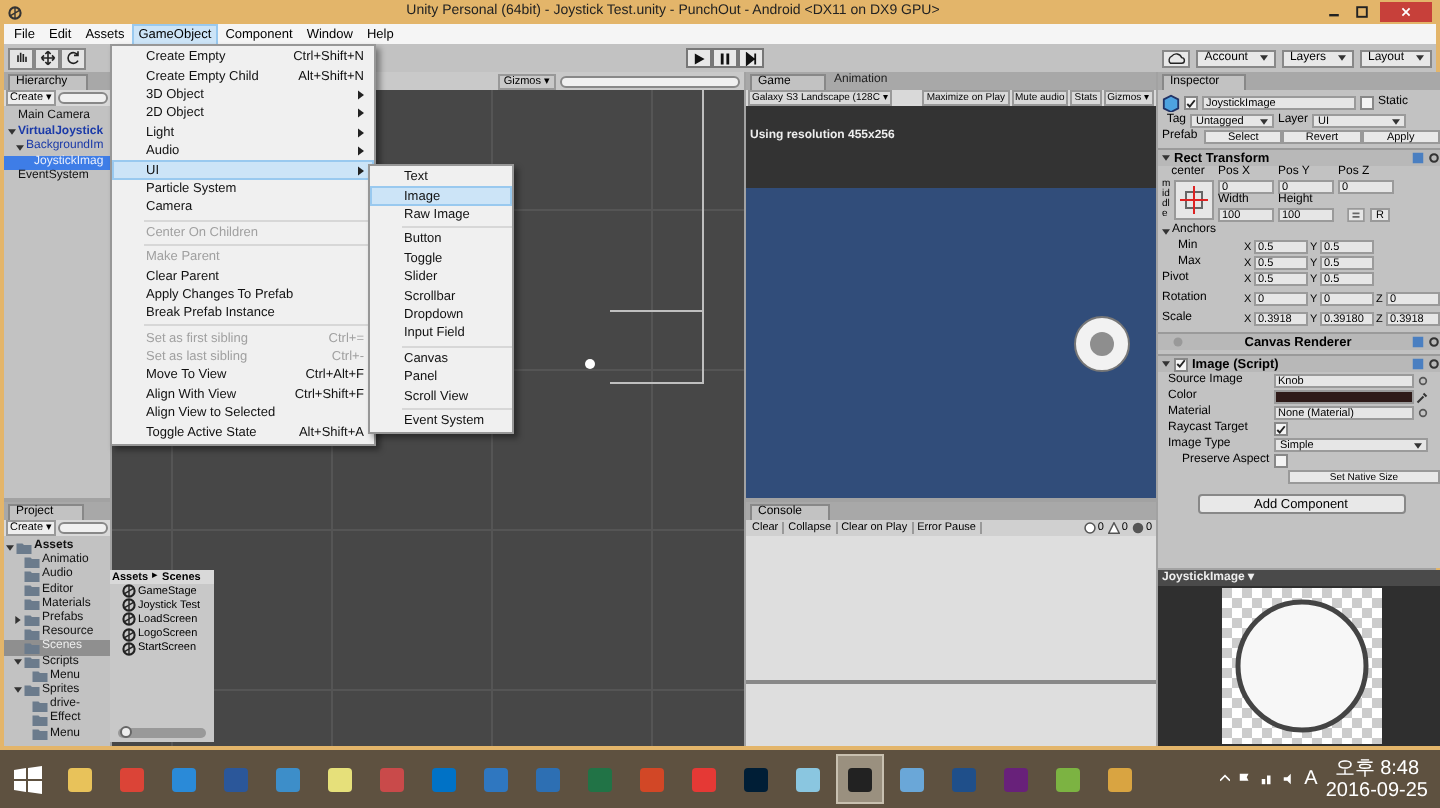 Image resolution: width=1440 pixels, height=808 pixels. I want to click on clock: 오후 8:48 2016-09-25, so click(1376, 779).